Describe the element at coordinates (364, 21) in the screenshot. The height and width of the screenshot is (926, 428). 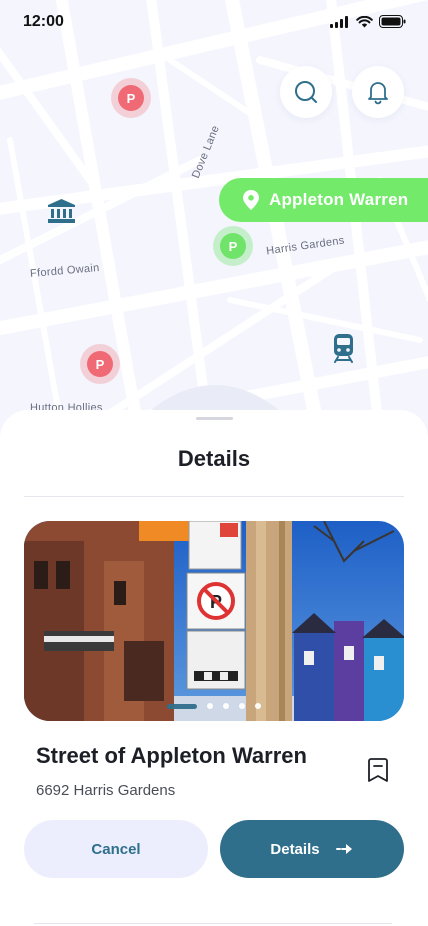
I see `wifi-icon` at that location.